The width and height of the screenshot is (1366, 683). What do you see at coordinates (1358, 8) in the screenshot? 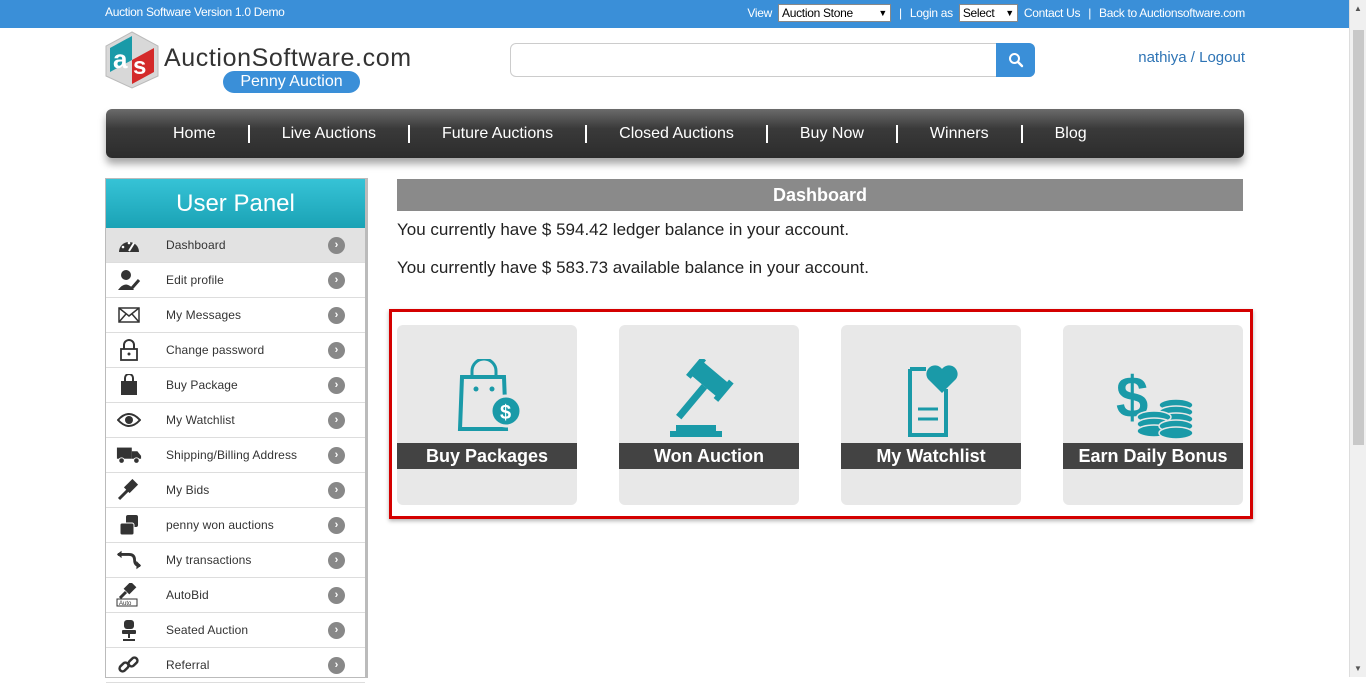
I see `scroll-up-icon: ▲` at bounding box center [1358, 8].